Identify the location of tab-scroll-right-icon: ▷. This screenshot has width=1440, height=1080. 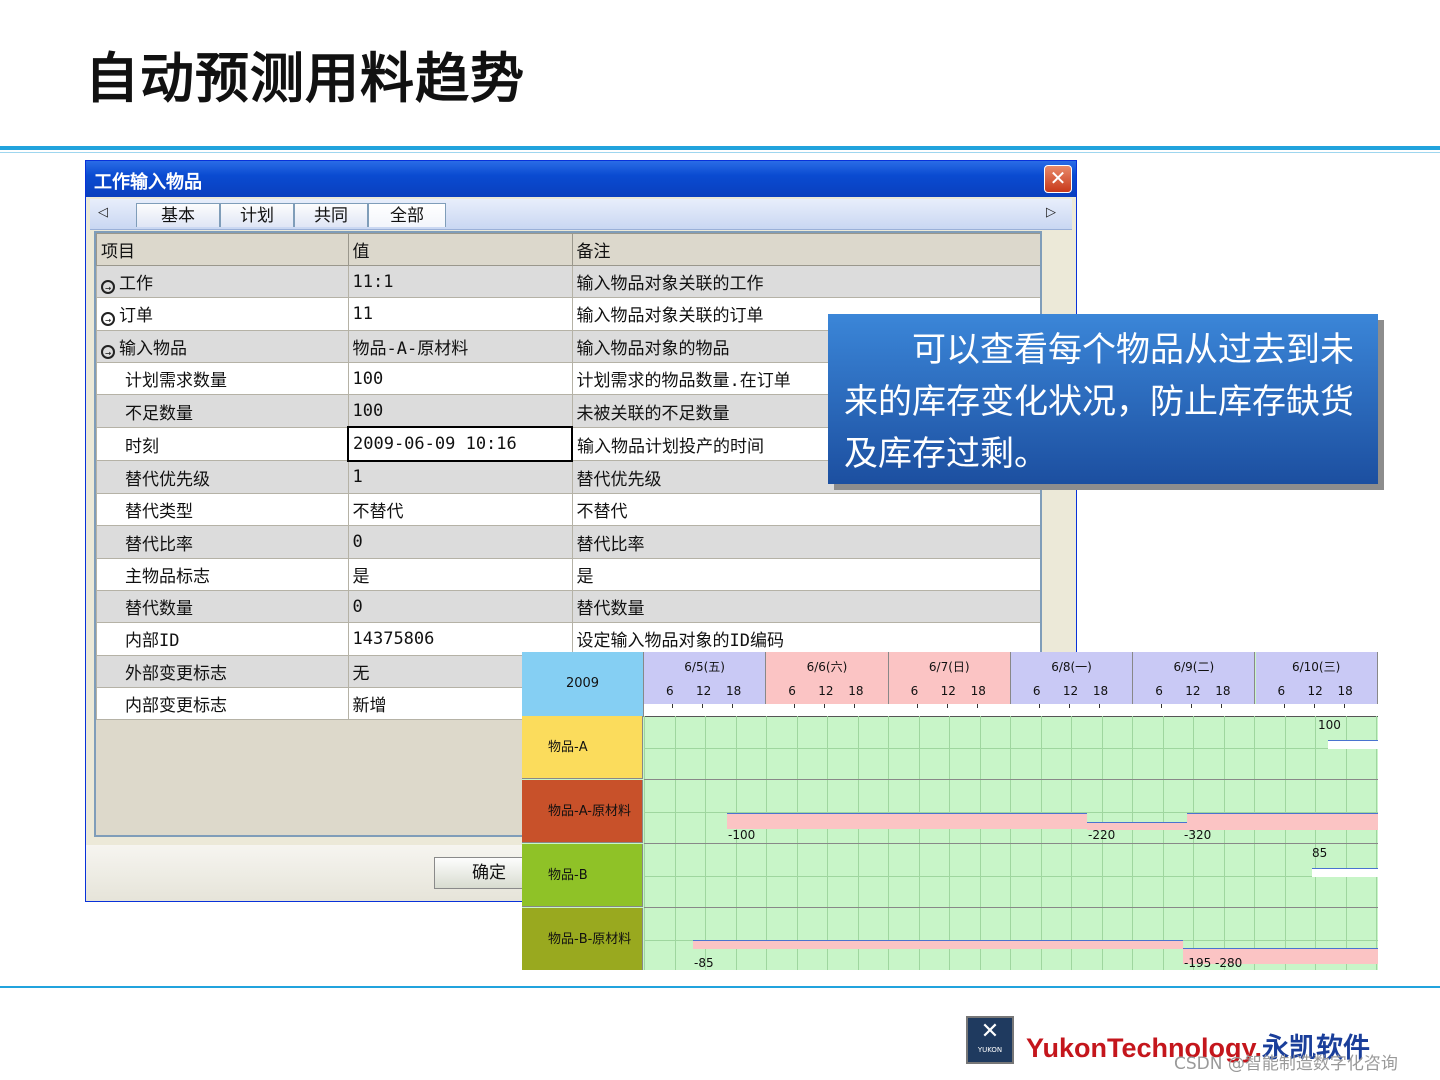
(1051, 212).